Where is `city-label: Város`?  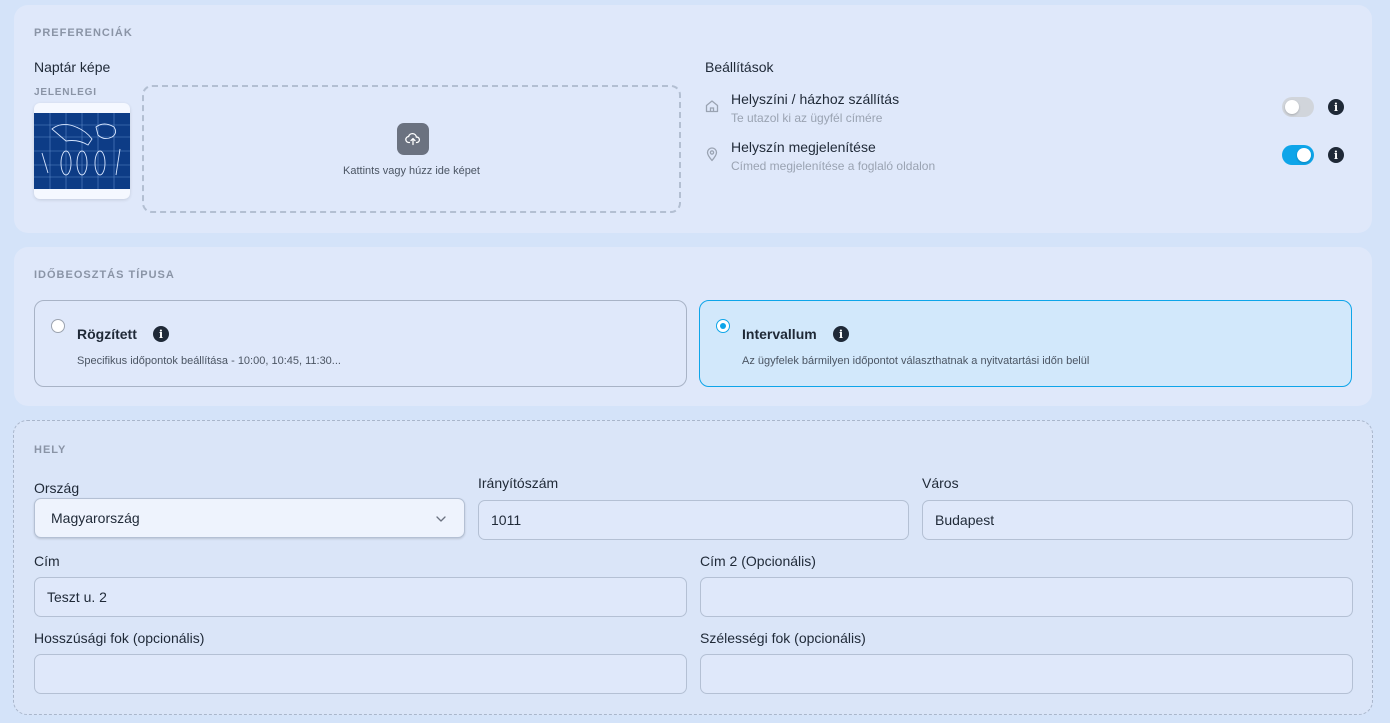 city-label: Város is located at coordinates (940, 483).